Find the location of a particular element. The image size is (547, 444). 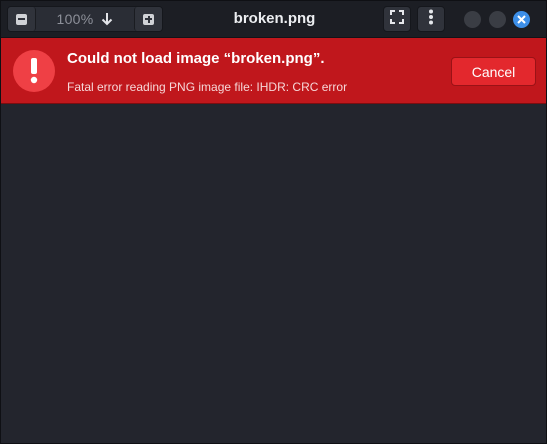

arrow-down-icon is located at coordinates (107, 19).